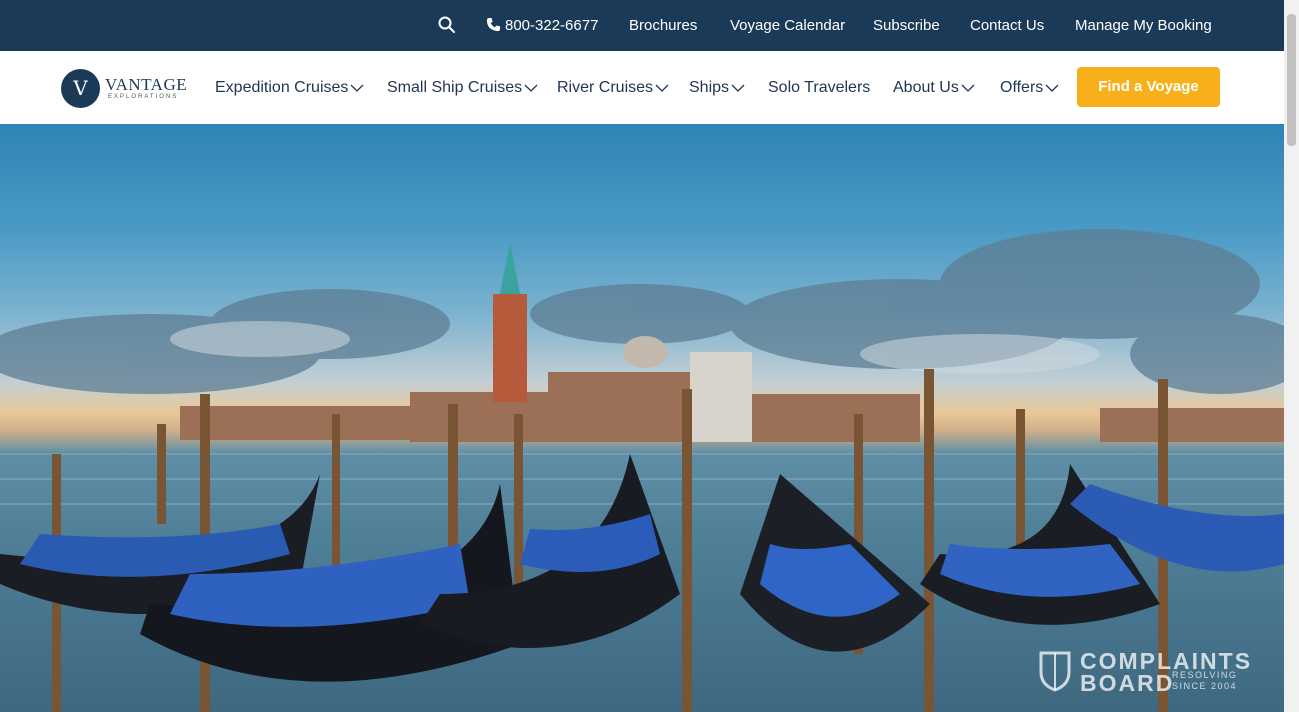 Image resolution: width=1299 pixels, height=712 pixels. Describe the element at coordinates (80, 88) in the screenshot. I see `logo-mark: V` at that location.